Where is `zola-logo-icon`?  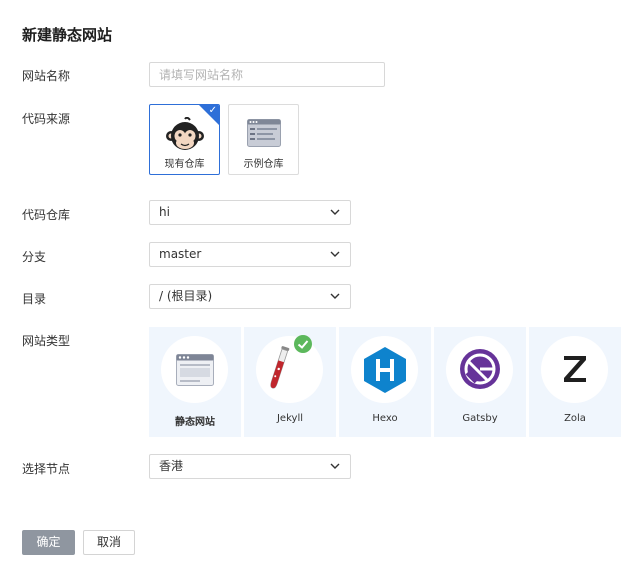 zola-logo-icon is located at coordinates (575, 369).